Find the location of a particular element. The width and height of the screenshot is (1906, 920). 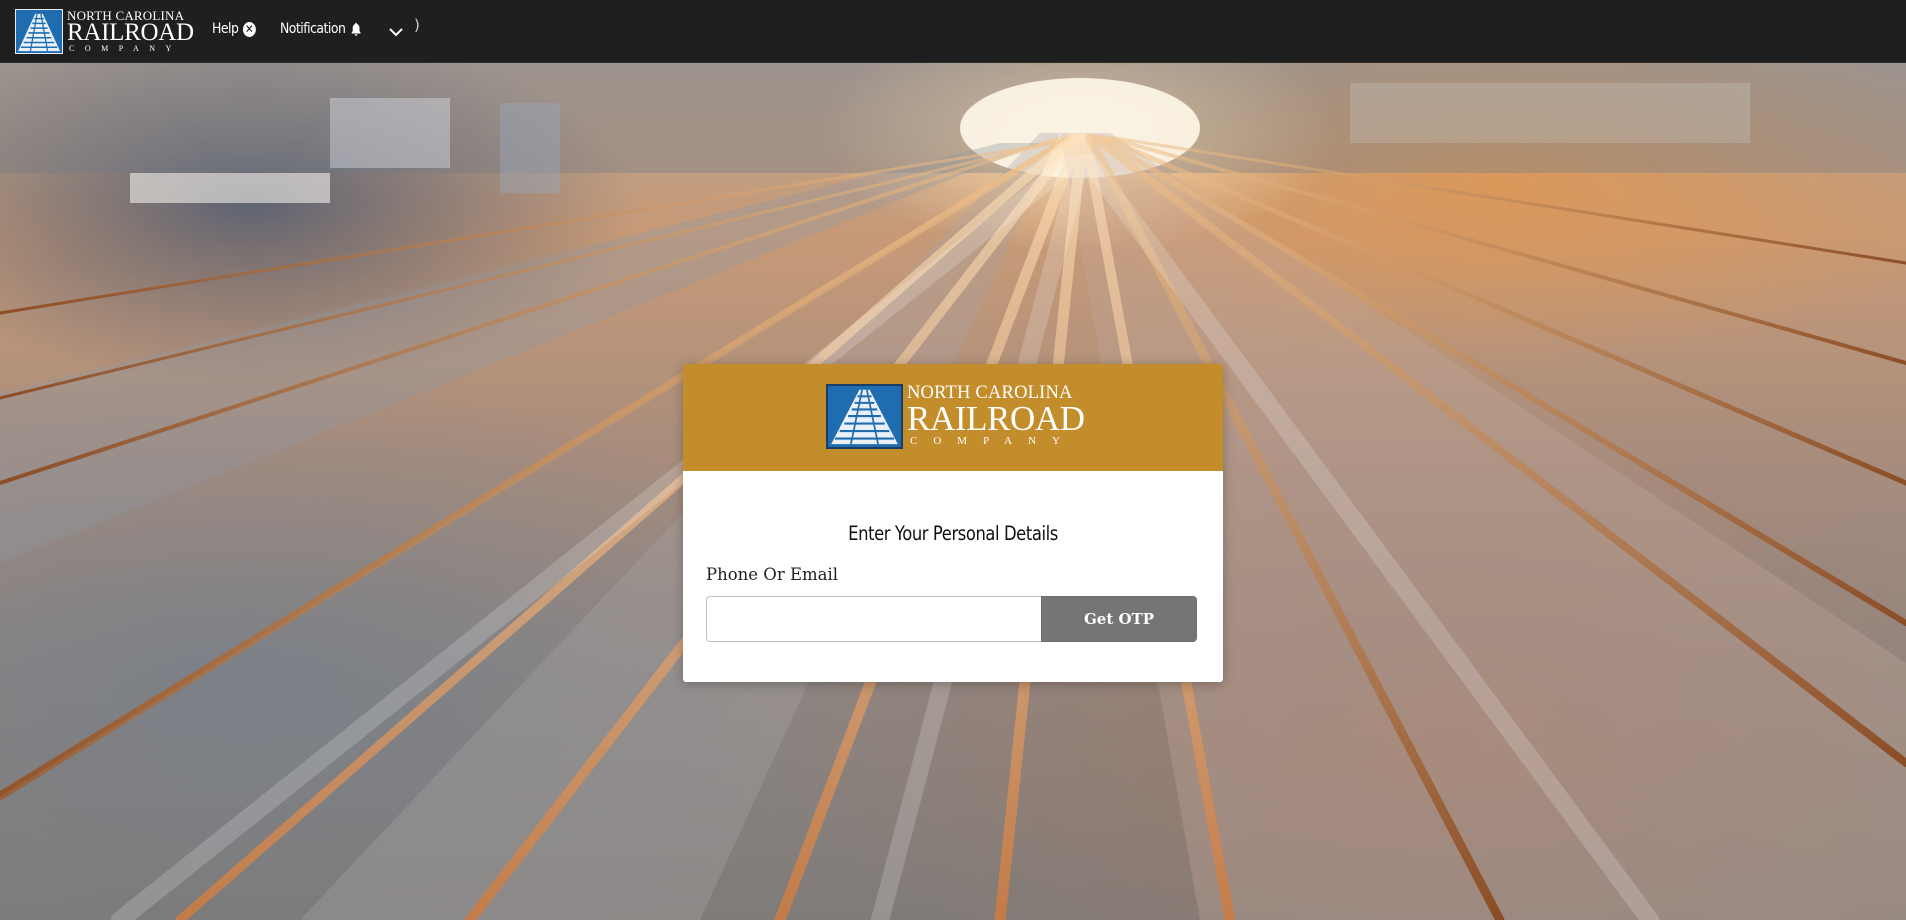

phone-or-email-input is located at coordinates (874, 619).